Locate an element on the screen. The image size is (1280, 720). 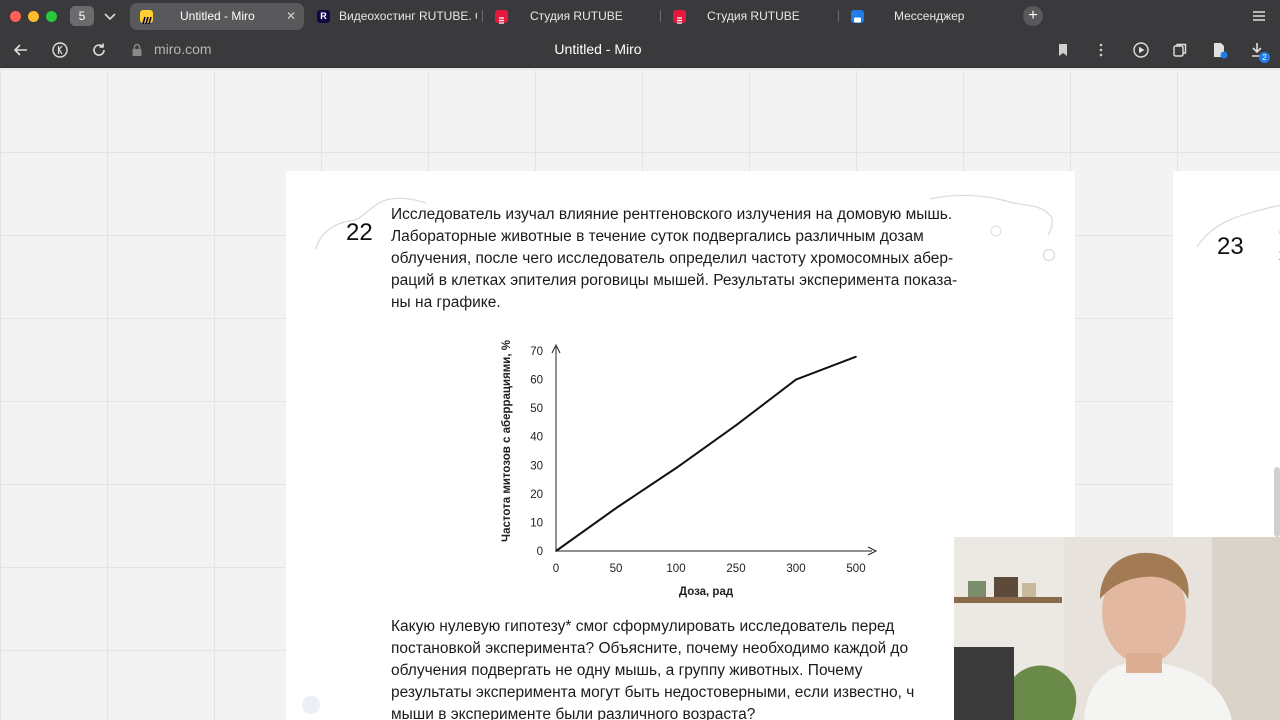
close-icon: ✕ is located at coordinates (291, 16).